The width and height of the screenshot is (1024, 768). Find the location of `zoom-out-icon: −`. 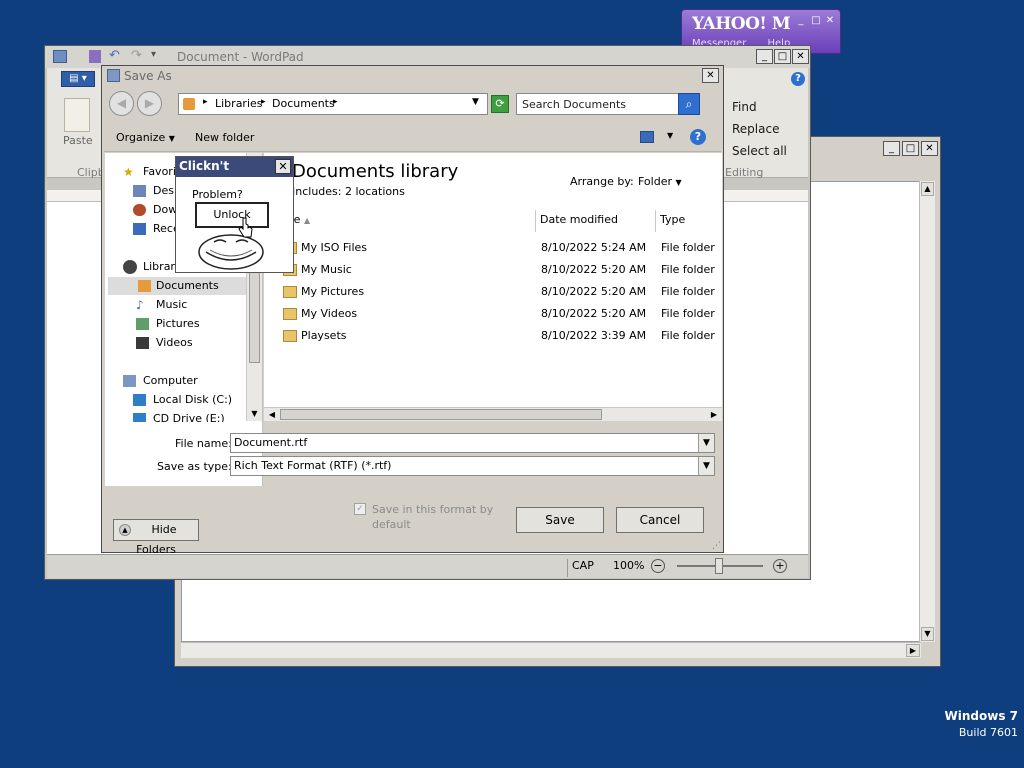

zoom-out-icon: − is located at coordinates (658, 566).